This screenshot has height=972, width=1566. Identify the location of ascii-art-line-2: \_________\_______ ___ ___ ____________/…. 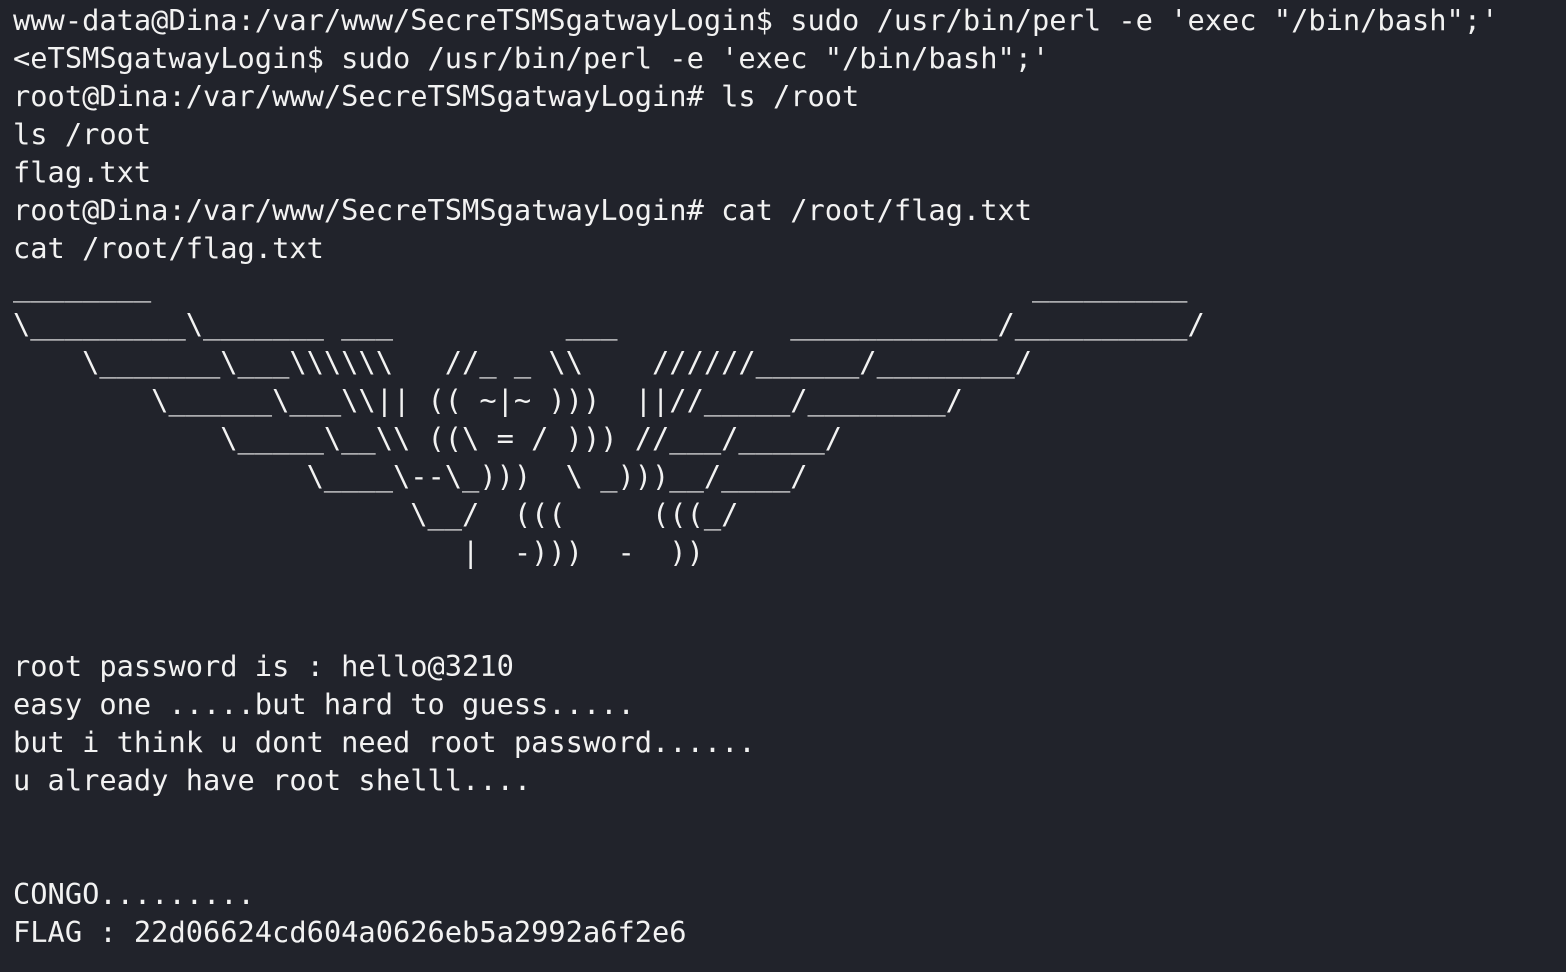
(609, 324).